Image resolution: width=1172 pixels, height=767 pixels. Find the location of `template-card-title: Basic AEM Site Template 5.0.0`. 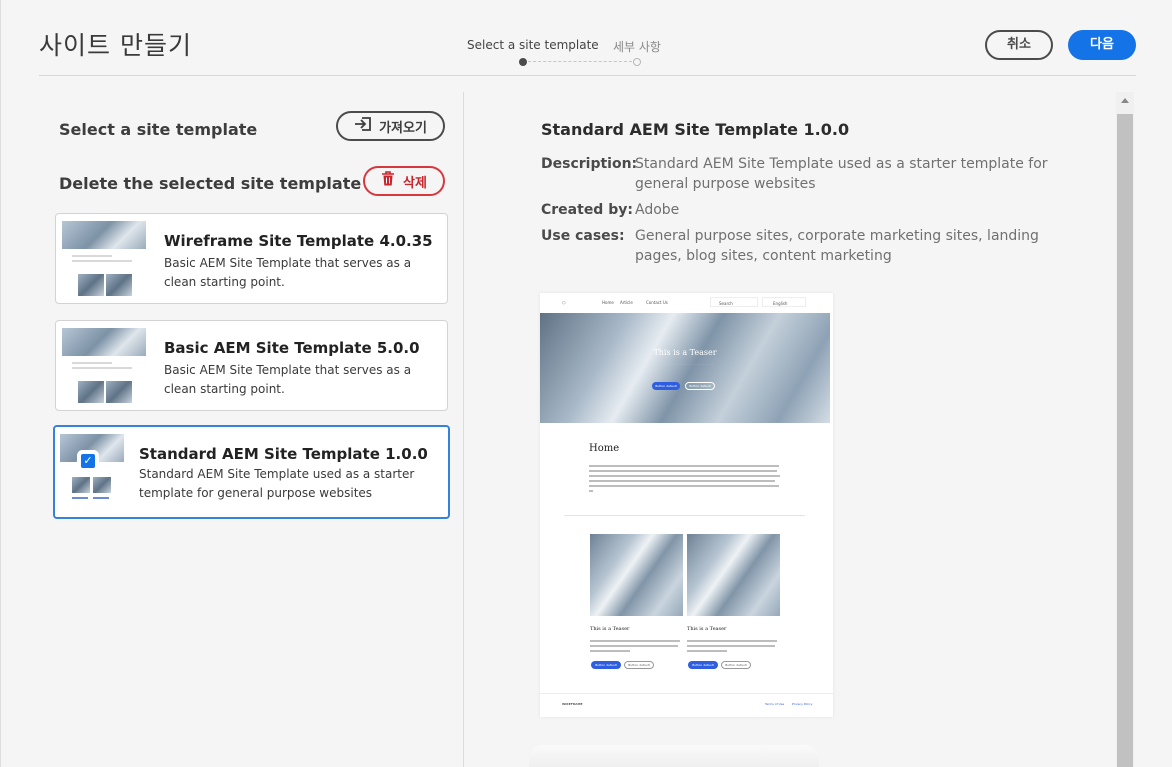

template-card-title: Basic AEM Site Template 5.0.0 is located at coordinates (292, 348).